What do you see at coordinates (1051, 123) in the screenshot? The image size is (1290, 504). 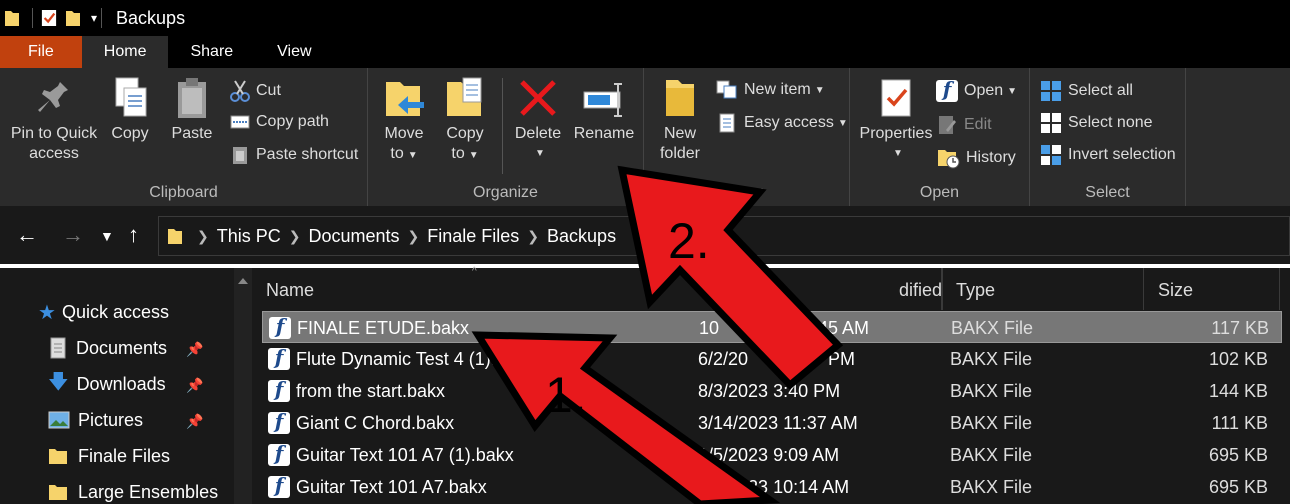 I see `select-none-icon` at bounding box center [1051, 123].